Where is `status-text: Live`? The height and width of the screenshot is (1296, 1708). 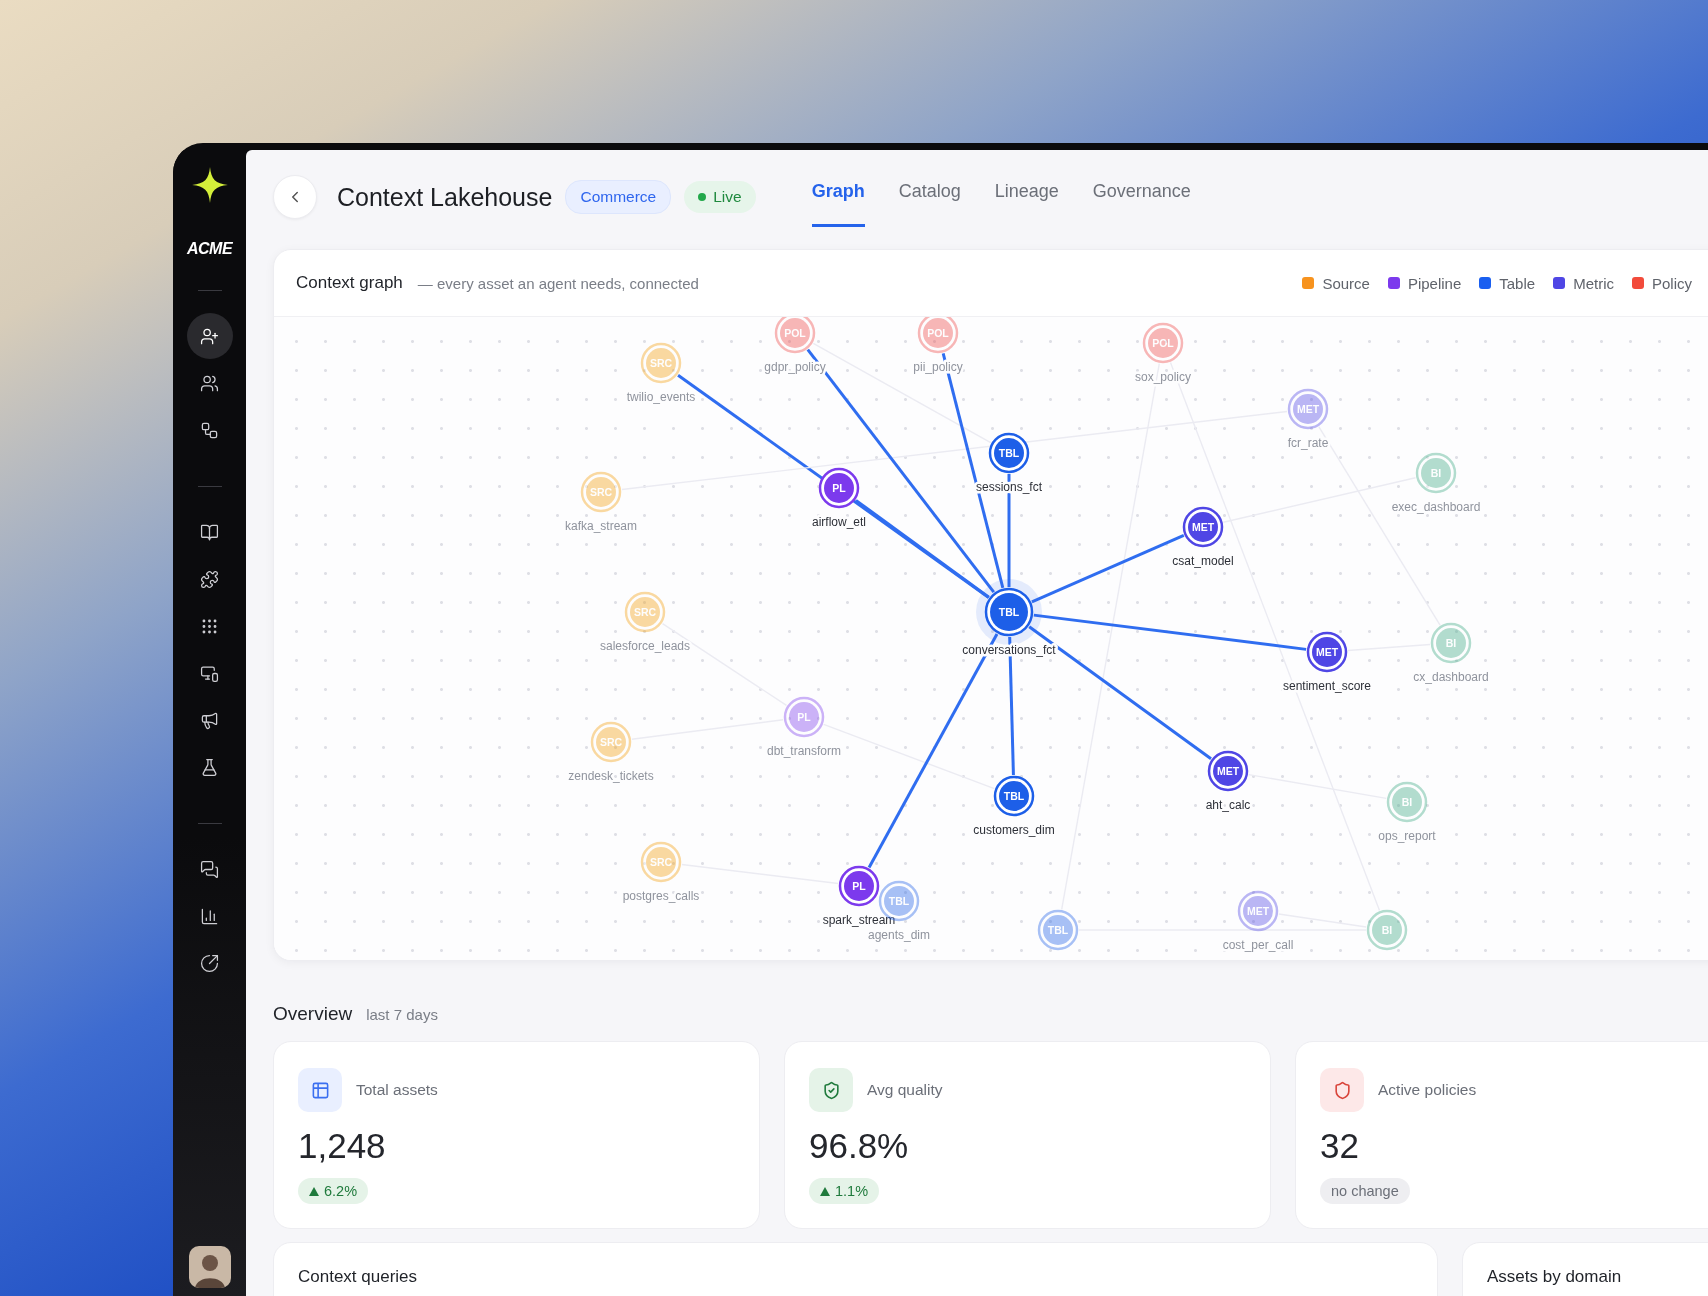
status-text: Live is located at coordinates (727, 197).